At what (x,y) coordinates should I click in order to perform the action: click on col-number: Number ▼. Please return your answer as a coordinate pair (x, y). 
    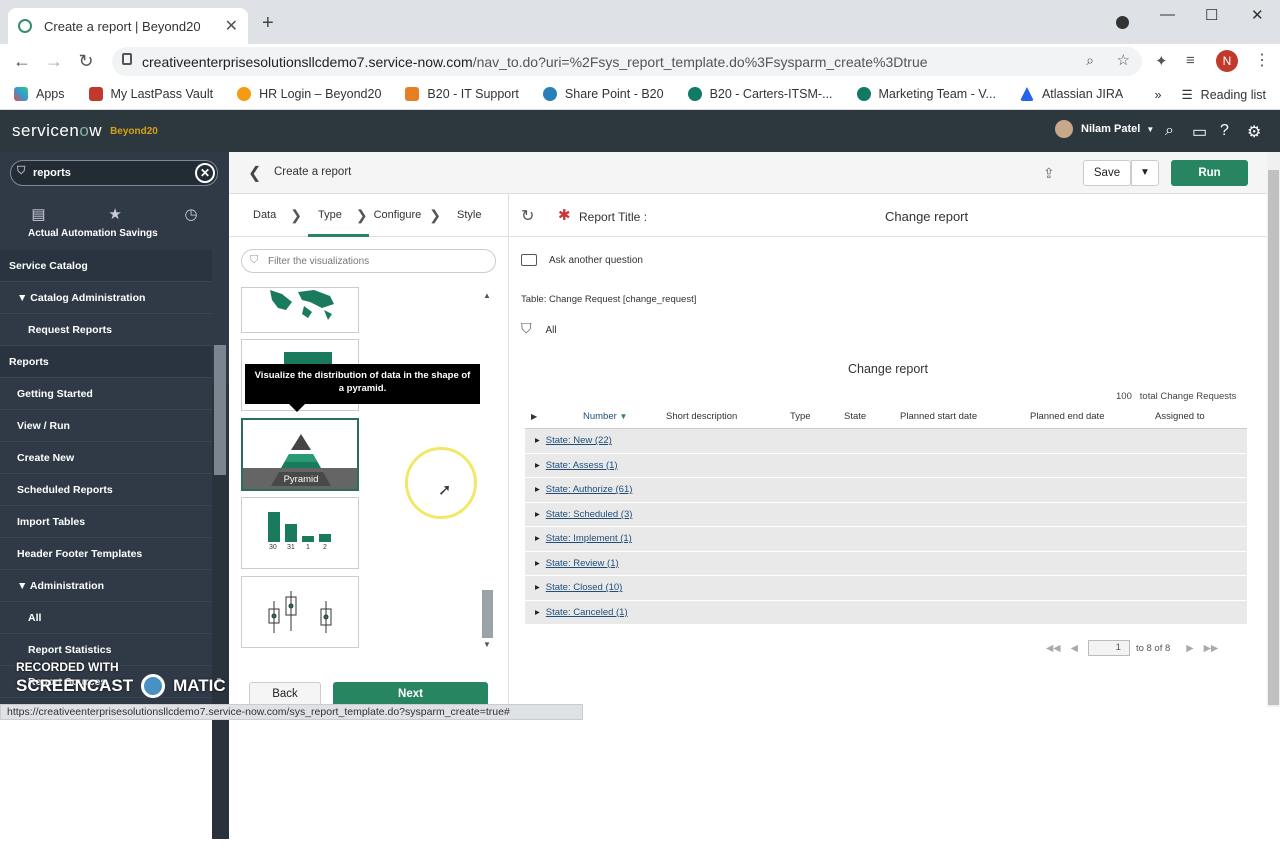
    Looking at the image, I should click on (624, 416).